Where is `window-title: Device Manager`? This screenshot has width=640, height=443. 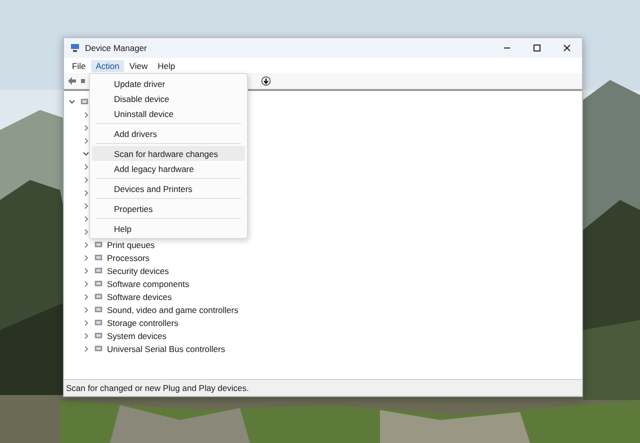
window-title: Device Manager is located at coordinates (116, 48).